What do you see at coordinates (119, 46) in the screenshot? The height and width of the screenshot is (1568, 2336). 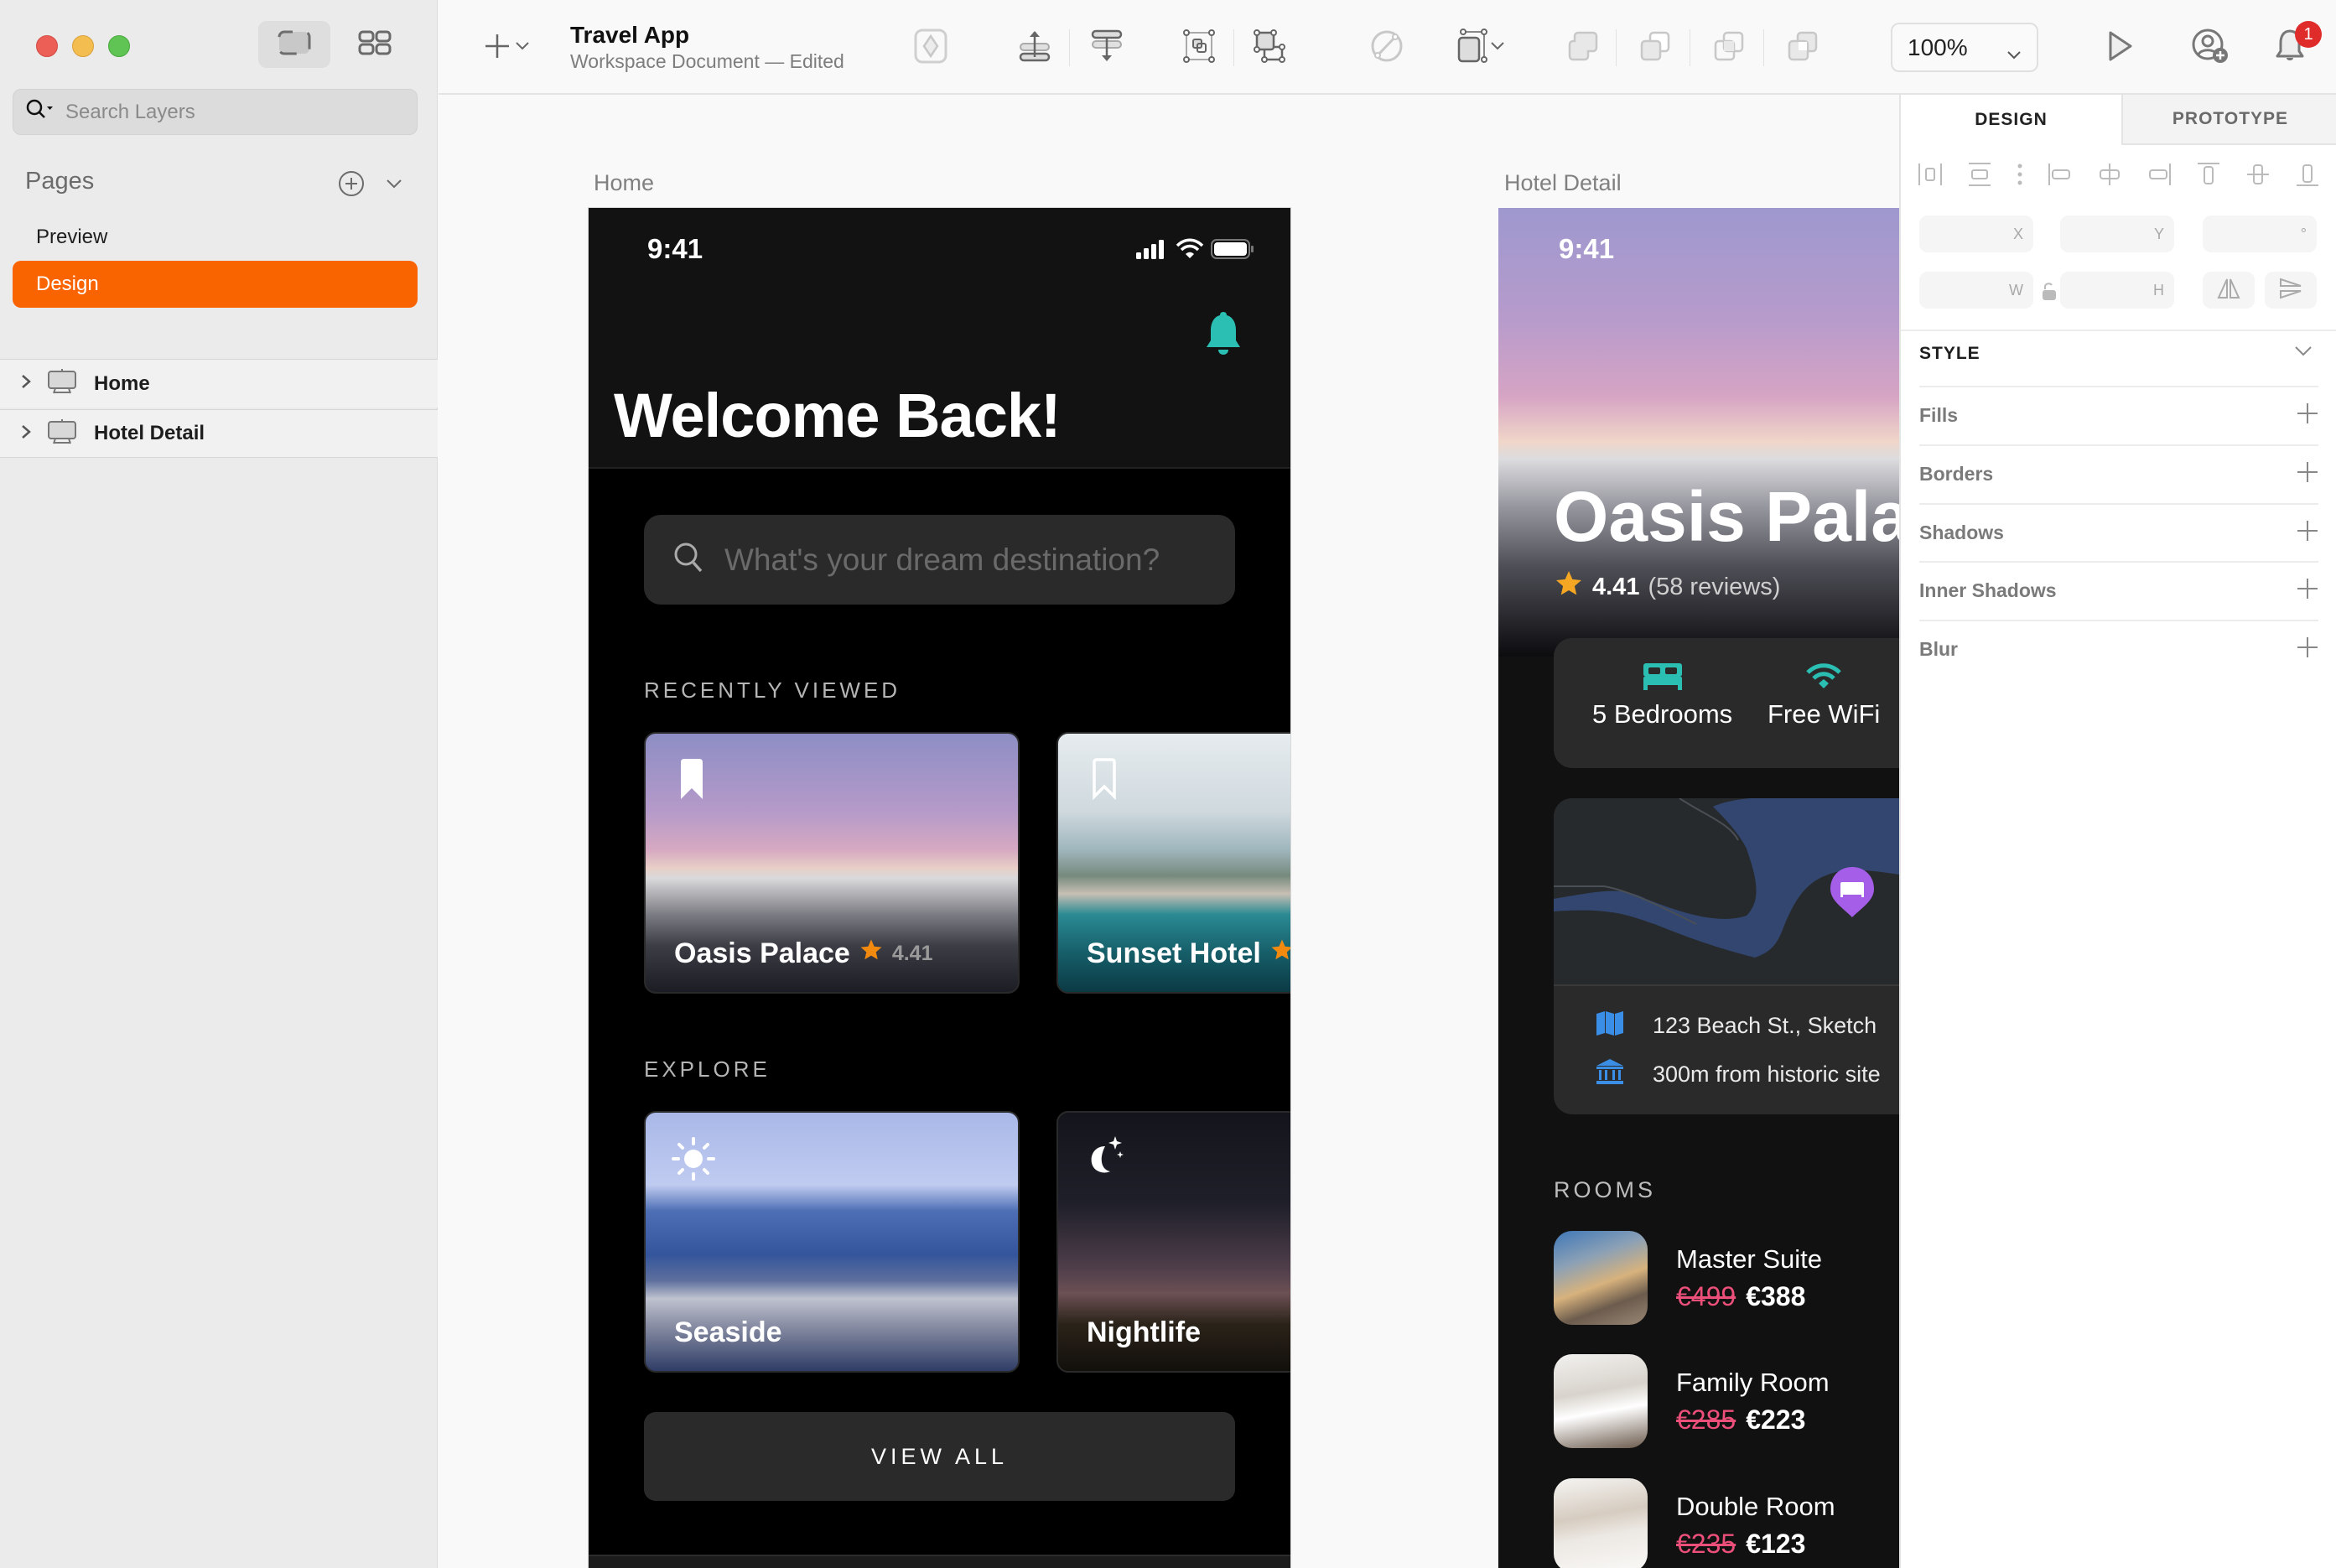 I see `zoom-window-button` at bounding box center [119, 46].